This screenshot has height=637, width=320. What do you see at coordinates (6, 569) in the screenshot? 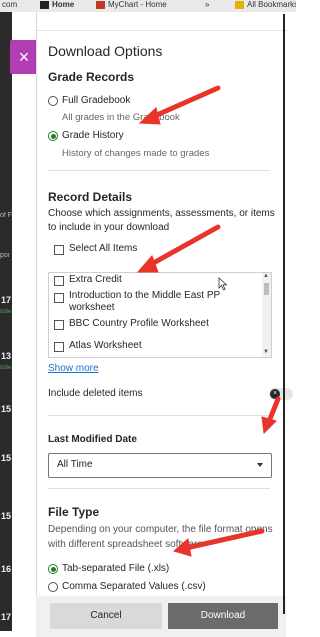
I see `bg-number: 16` at bounding box center [6, 569].